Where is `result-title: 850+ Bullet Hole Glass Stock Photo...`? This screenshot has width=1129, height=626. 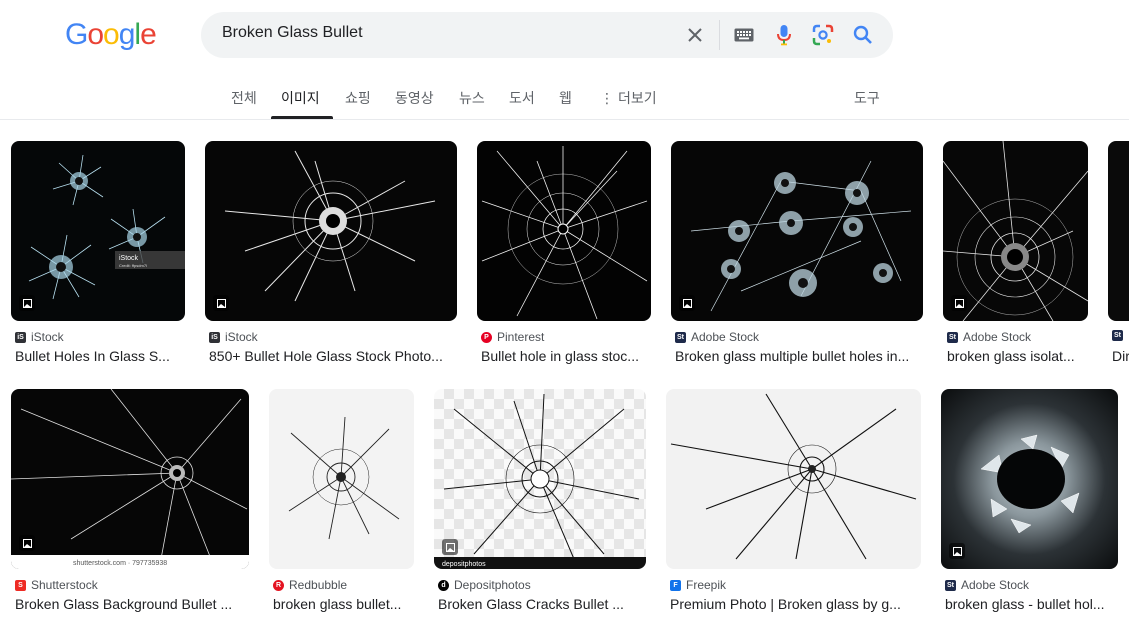
result-title: 850+ Bullet Hole Glass Stock Photo... is located at coordinates (332, 356).